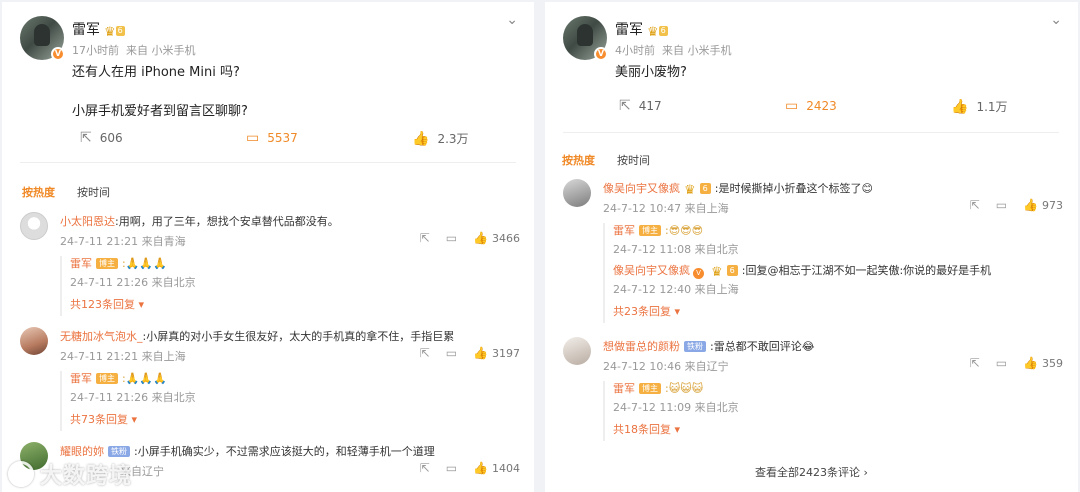  What do you see at coordinates (86, 138) in the screenshot?
I see `repost-icon: ⇱` at bounding box center [86, 138].